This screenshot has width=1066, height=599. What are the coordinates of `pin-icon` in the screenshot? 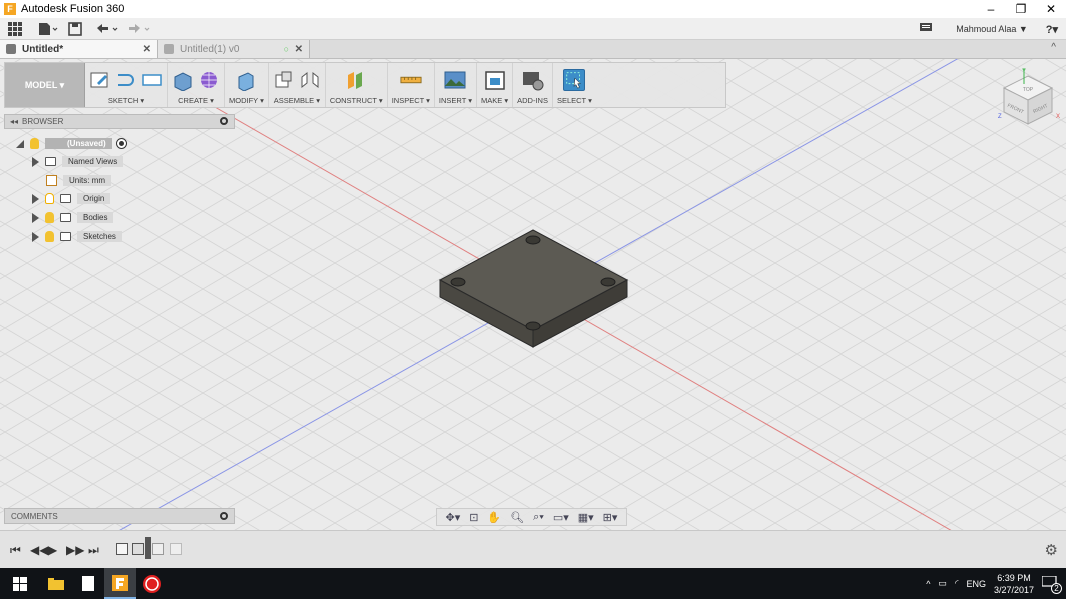 It's located at (224, 516).